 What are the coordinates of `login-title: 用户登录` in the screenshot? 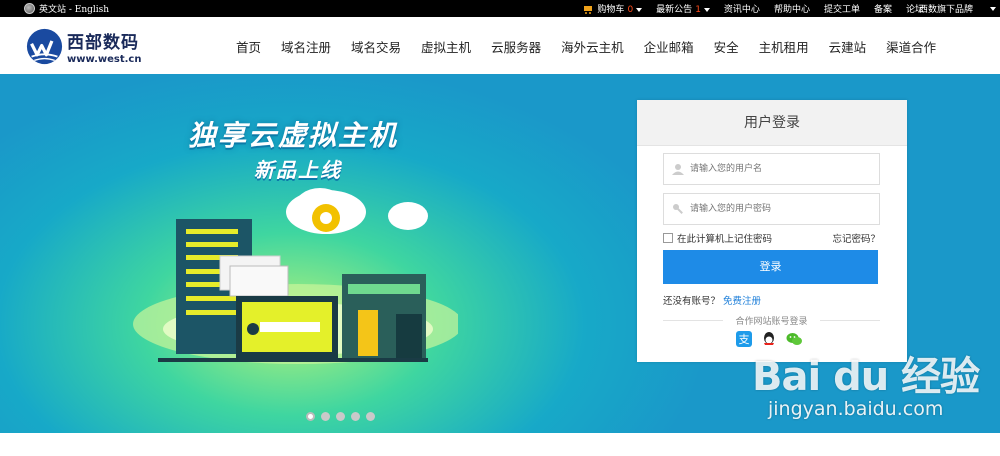 It's located at (772, 123).